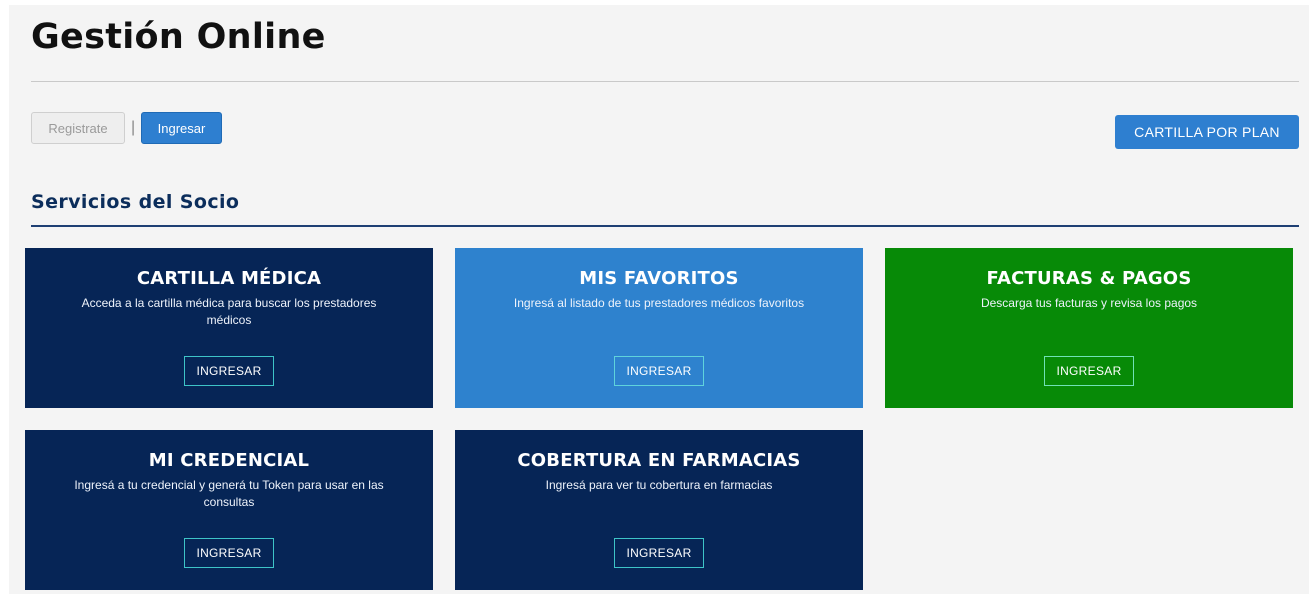 Image resolution: width=1309 pixels, height=594 pixels. What do you see at coordinates (665, 226) in the screenshot?
I see `section-divider` at bounding box center [665, 226].